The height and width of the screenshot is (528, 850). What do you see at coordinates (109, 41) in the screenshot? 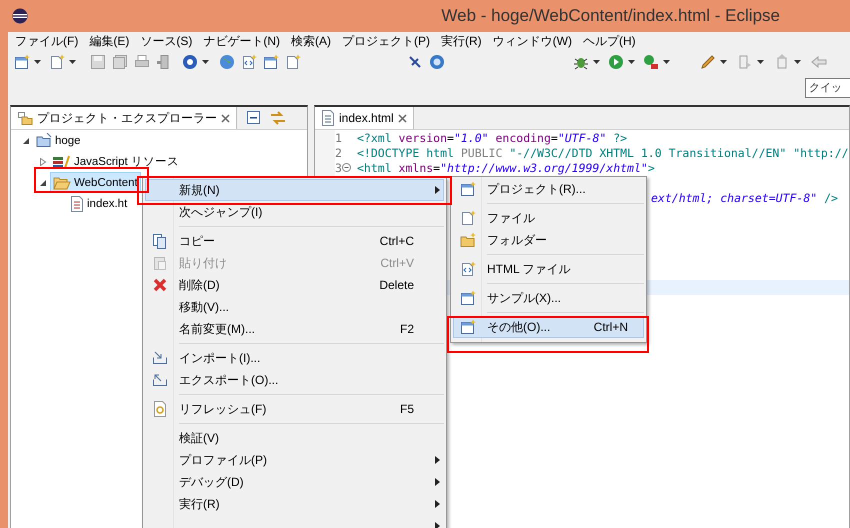
I see `menu-bar-item: 編集(E)` at bounding box center [109, 41].